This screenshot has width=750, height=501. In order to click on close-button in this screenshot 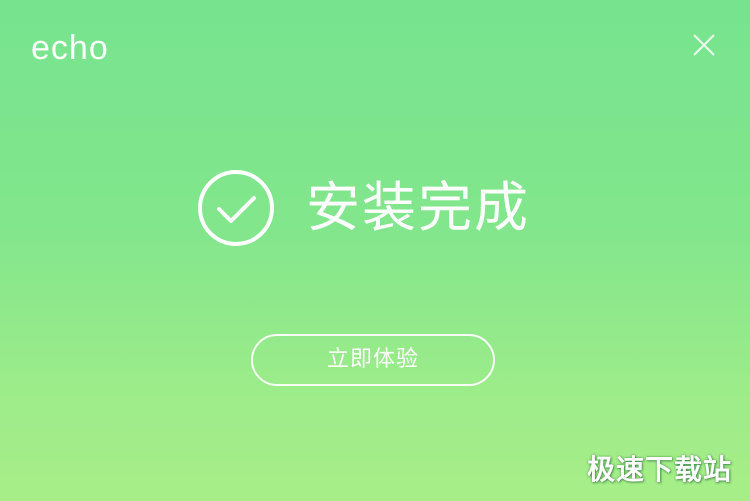, I will do `click(704, 45)`.